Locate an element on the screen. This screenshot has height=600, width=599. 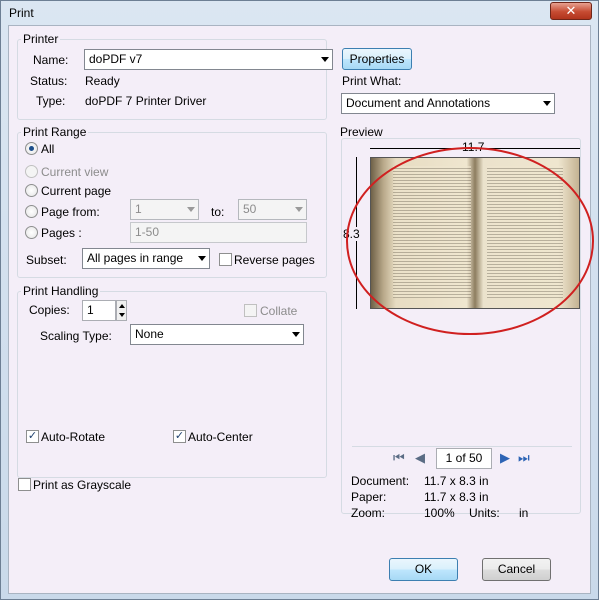
subset-select: All pages in range is located at coordinates (146, 258).